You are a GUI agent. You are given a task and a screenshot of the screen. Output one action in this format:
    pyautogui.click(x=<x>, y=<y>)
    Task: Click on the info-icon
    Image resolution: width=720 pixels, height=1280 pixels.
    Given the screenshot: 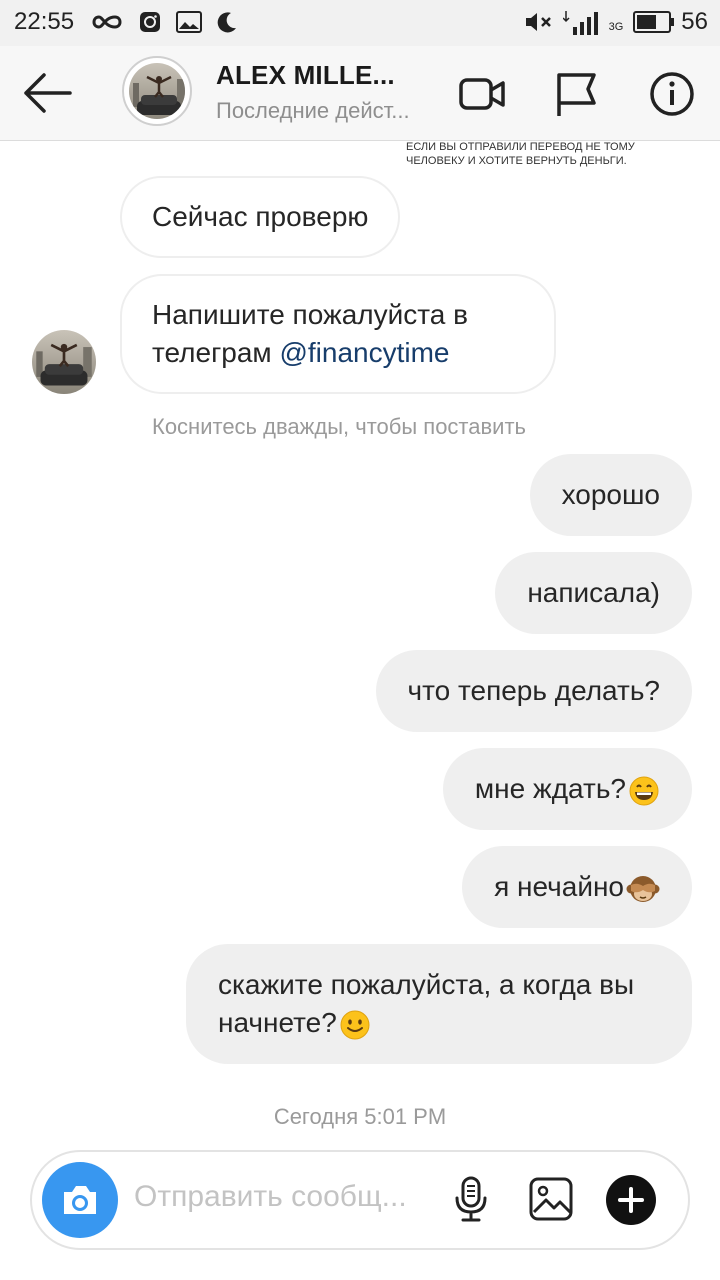 What is the action you would take?
    pyautogui.click(x=672, y=94)
    